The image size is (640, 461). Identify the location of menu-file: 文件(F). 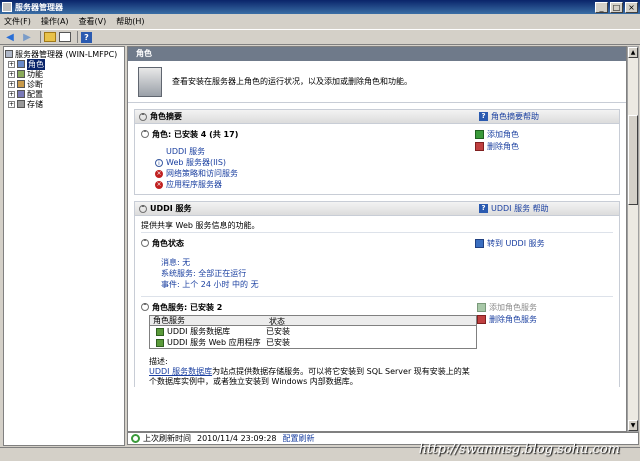
(17, 21).